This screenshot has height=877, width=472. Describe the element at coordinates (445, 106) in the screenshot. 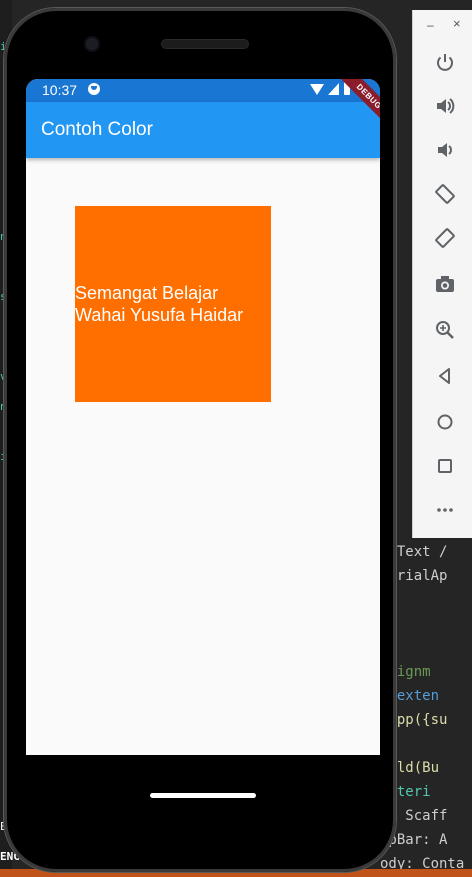

I see `volume-up-icon` at that location.